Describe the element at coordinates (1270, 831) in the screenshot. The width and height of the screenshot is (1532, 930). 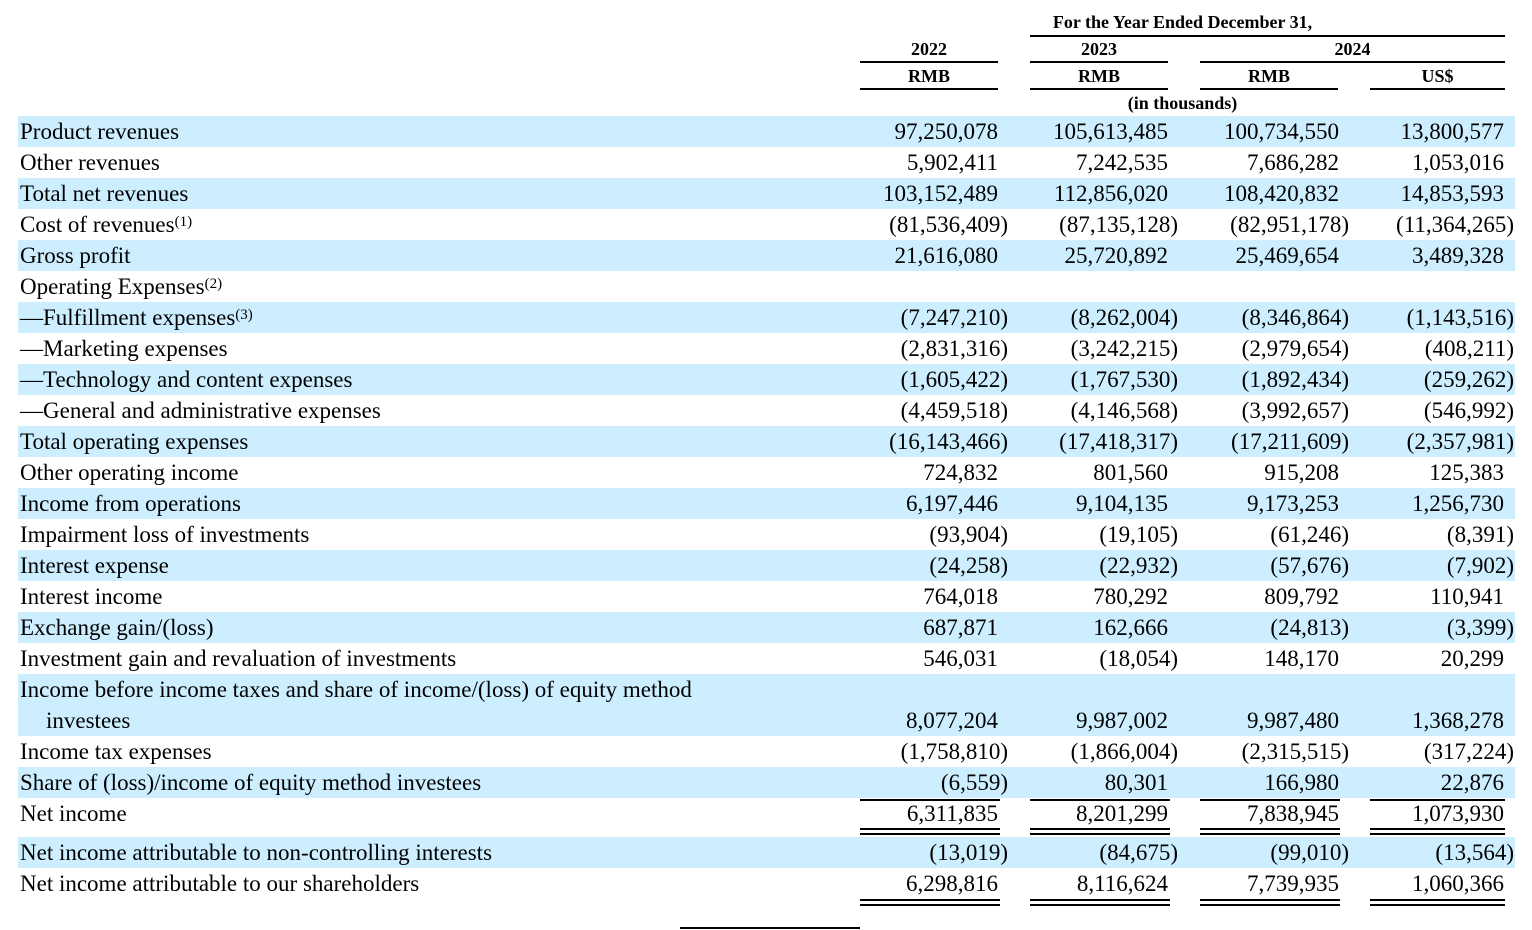
I see `net-income-double-rule` at that location.